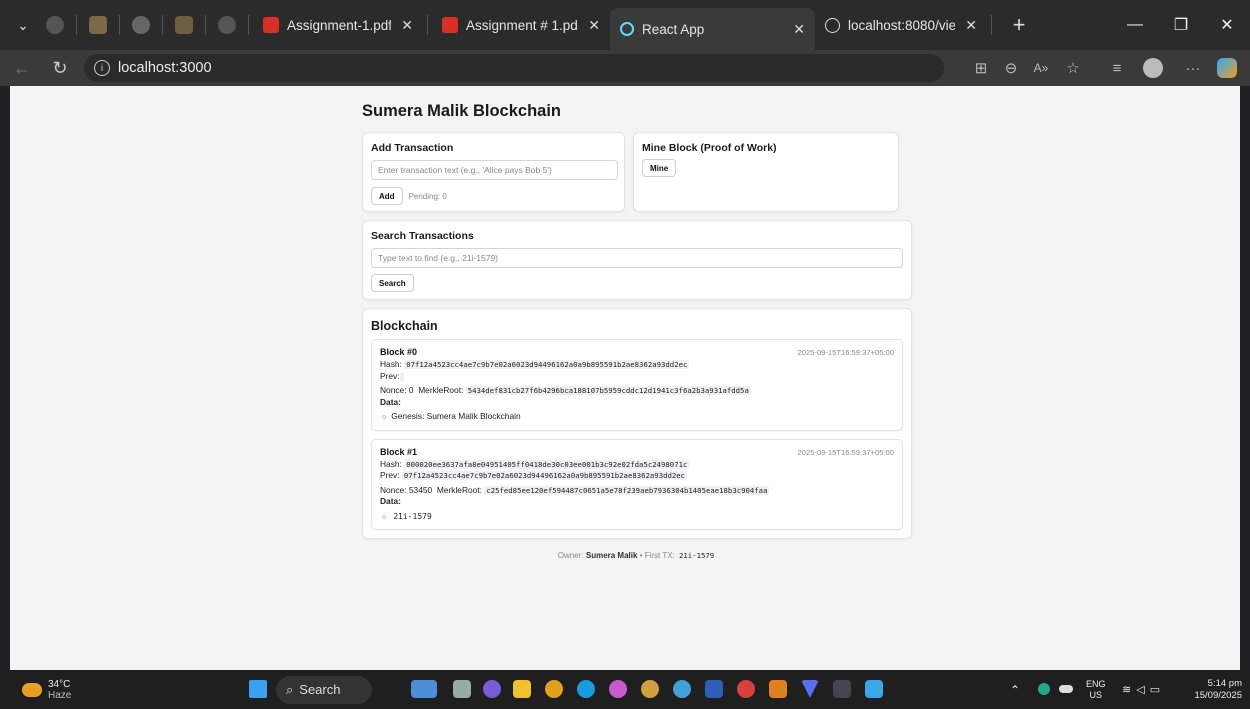 This screenshot has width=1250, height=709. Describe the element at coordinates (422, 236) in the screenshot. I see `search-transactions-heading: Search Transactions` at that location.